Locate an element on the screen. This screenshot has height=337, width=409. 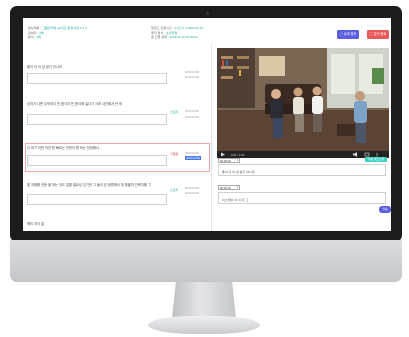
end-analysis-button: ▢ 분석 종료 is located at coordinates (378, 34).